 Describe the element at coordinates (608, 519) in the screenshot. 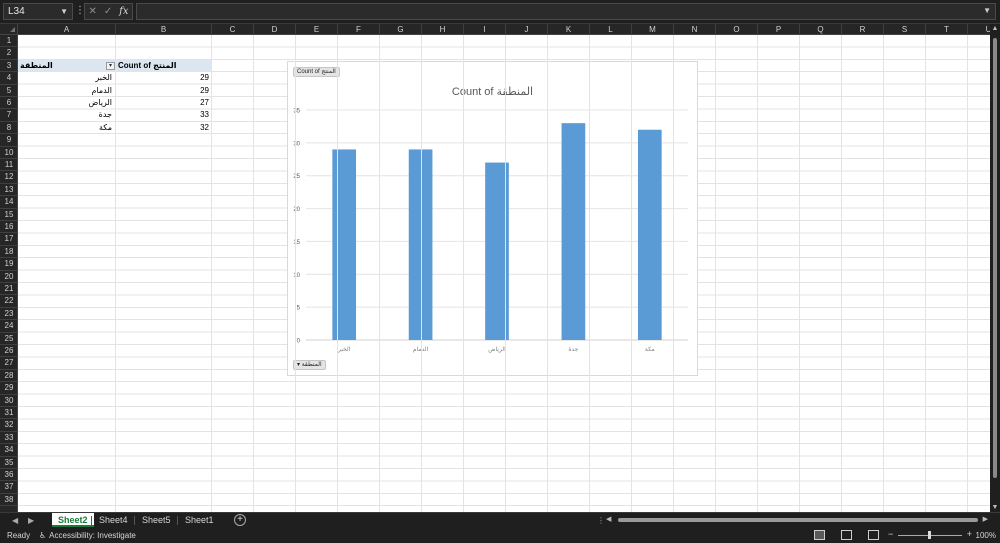

I see `scroll-left-icon: ◀` at that location.